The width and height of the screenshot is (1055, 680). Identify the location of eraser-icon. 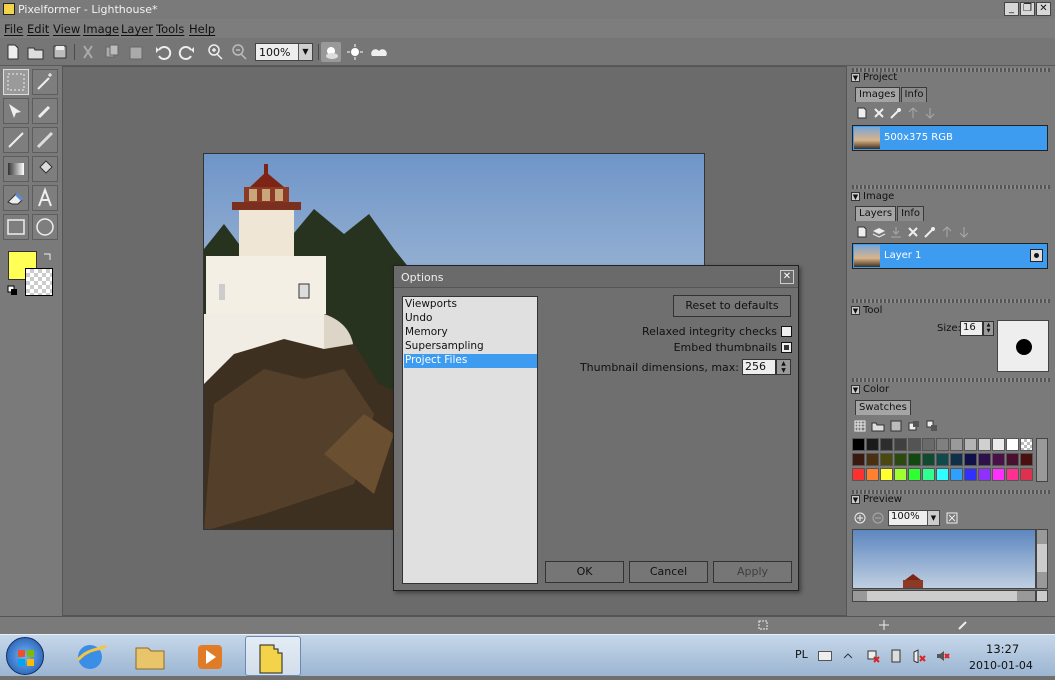
(16, 198).